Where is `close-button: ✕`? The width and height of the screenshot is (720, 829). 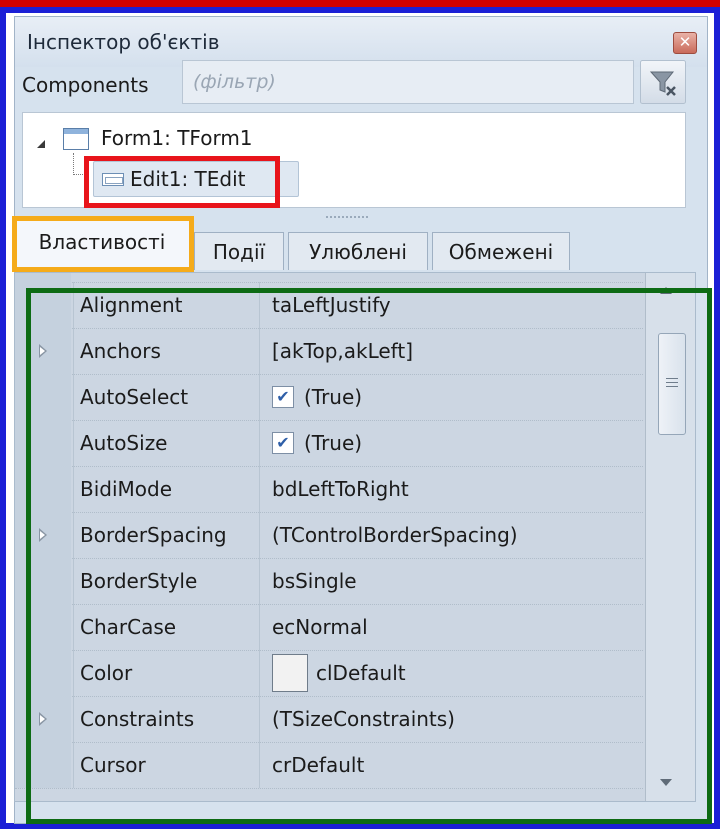
close-button: ✕ is located at coordinates (685, 43).